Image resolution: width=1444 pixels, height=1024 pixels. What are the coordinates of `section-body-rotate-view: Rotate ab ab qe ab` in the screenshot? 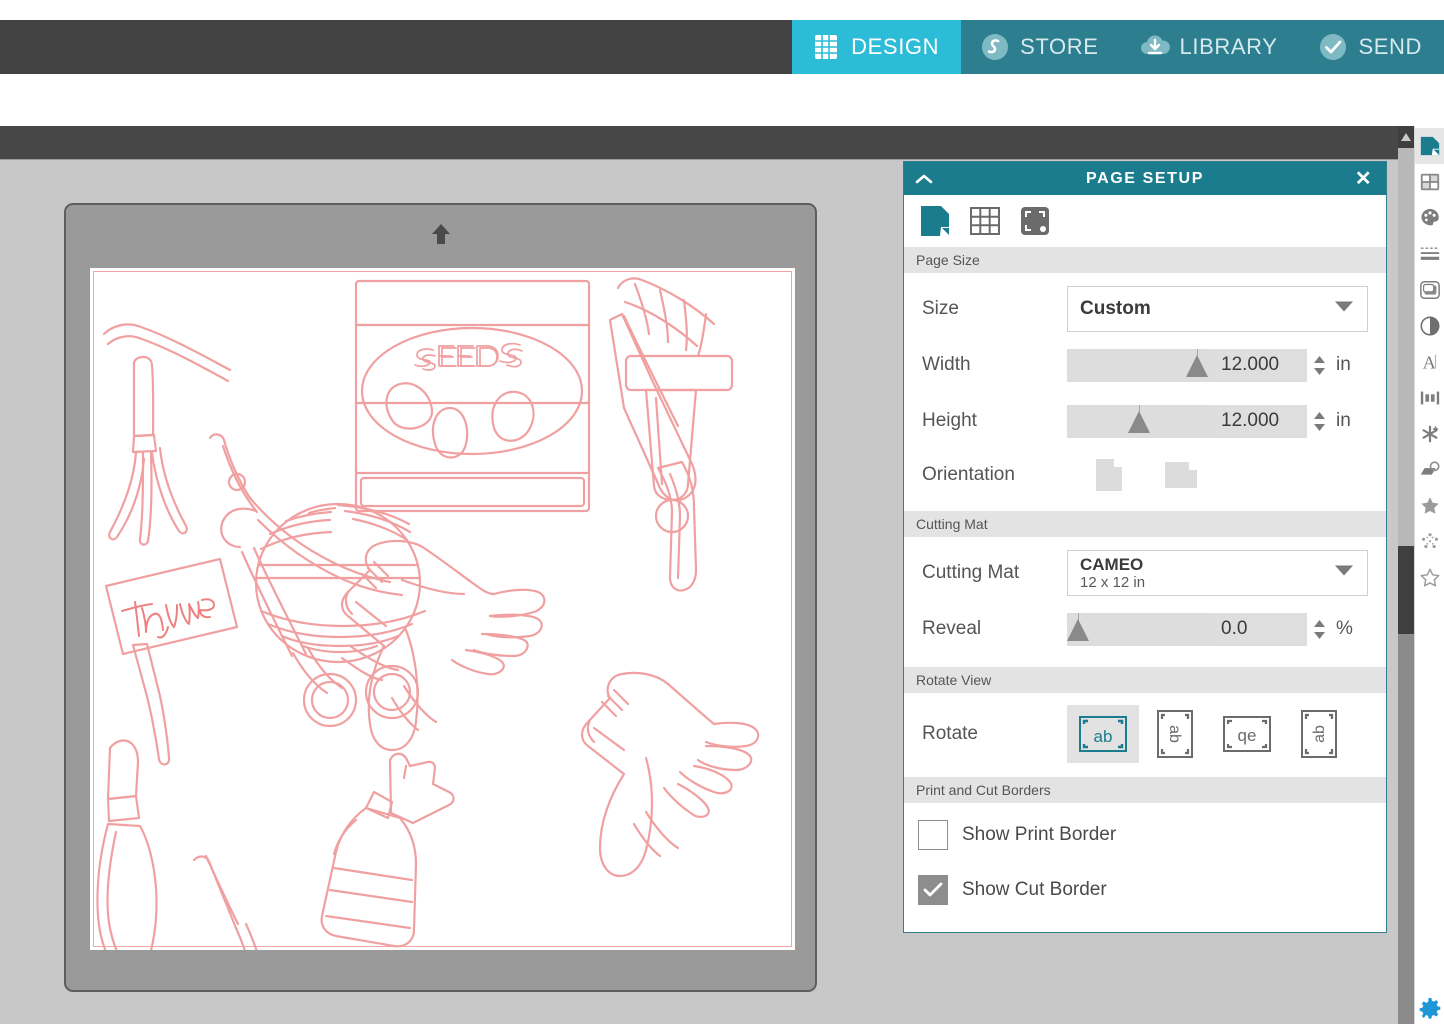 It's located at (1145, 735).